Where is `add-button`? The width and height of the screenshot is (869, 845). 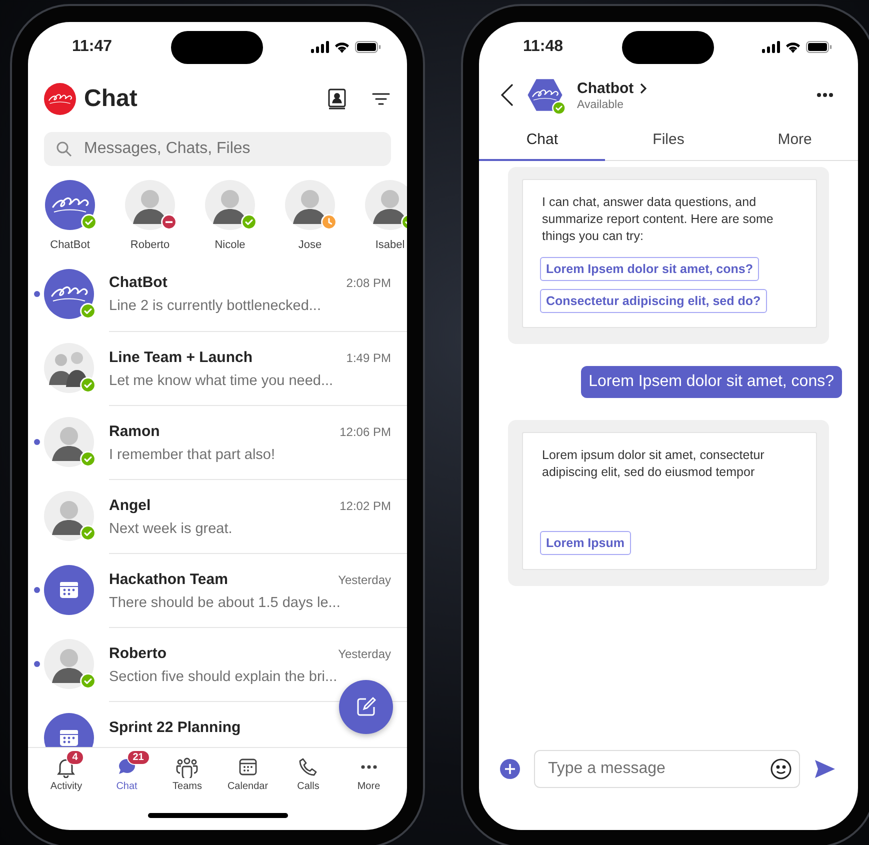 add-button is located at coordinates (510, 769).